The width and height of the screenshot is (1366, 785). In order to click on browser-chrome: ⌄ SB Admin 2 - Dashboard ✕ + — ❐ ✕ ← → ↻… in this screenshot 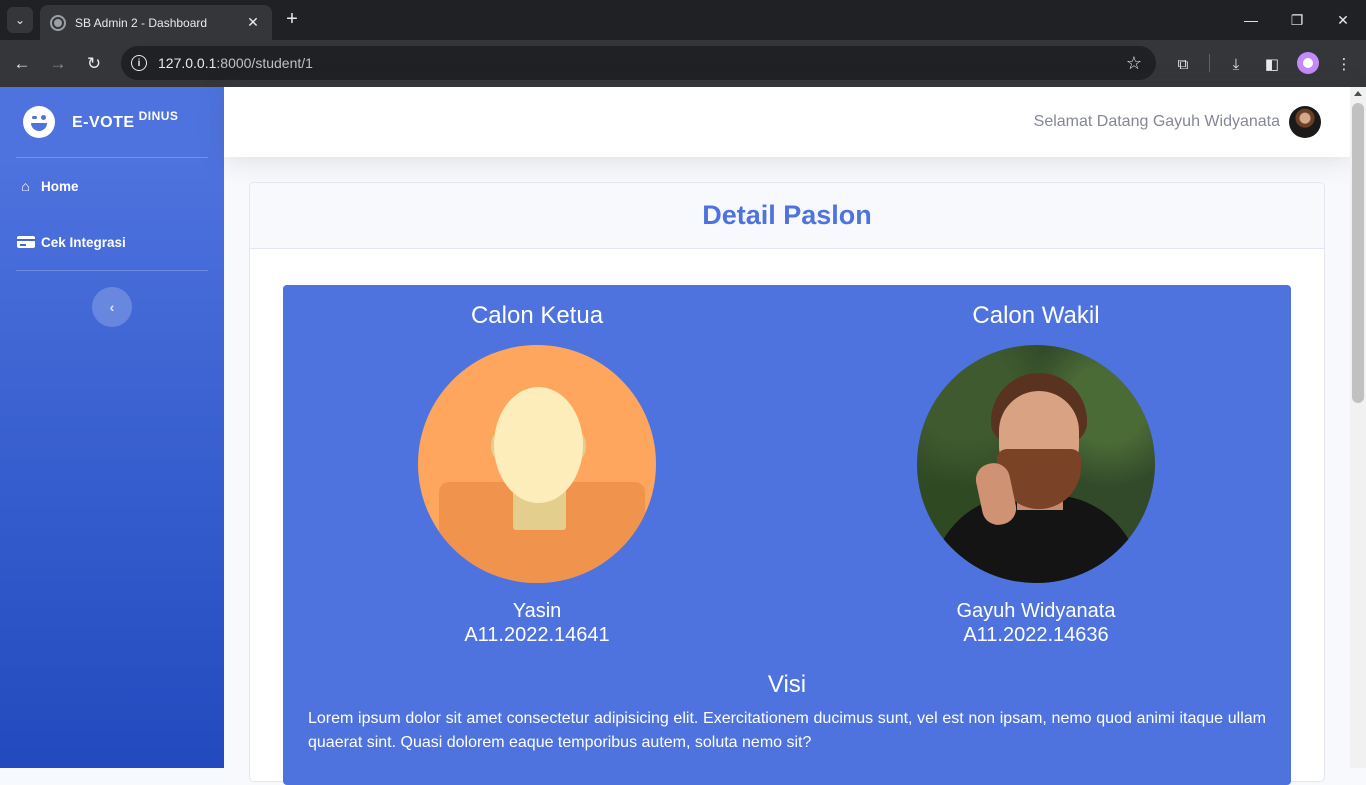, I will do `click(683, 43)`.